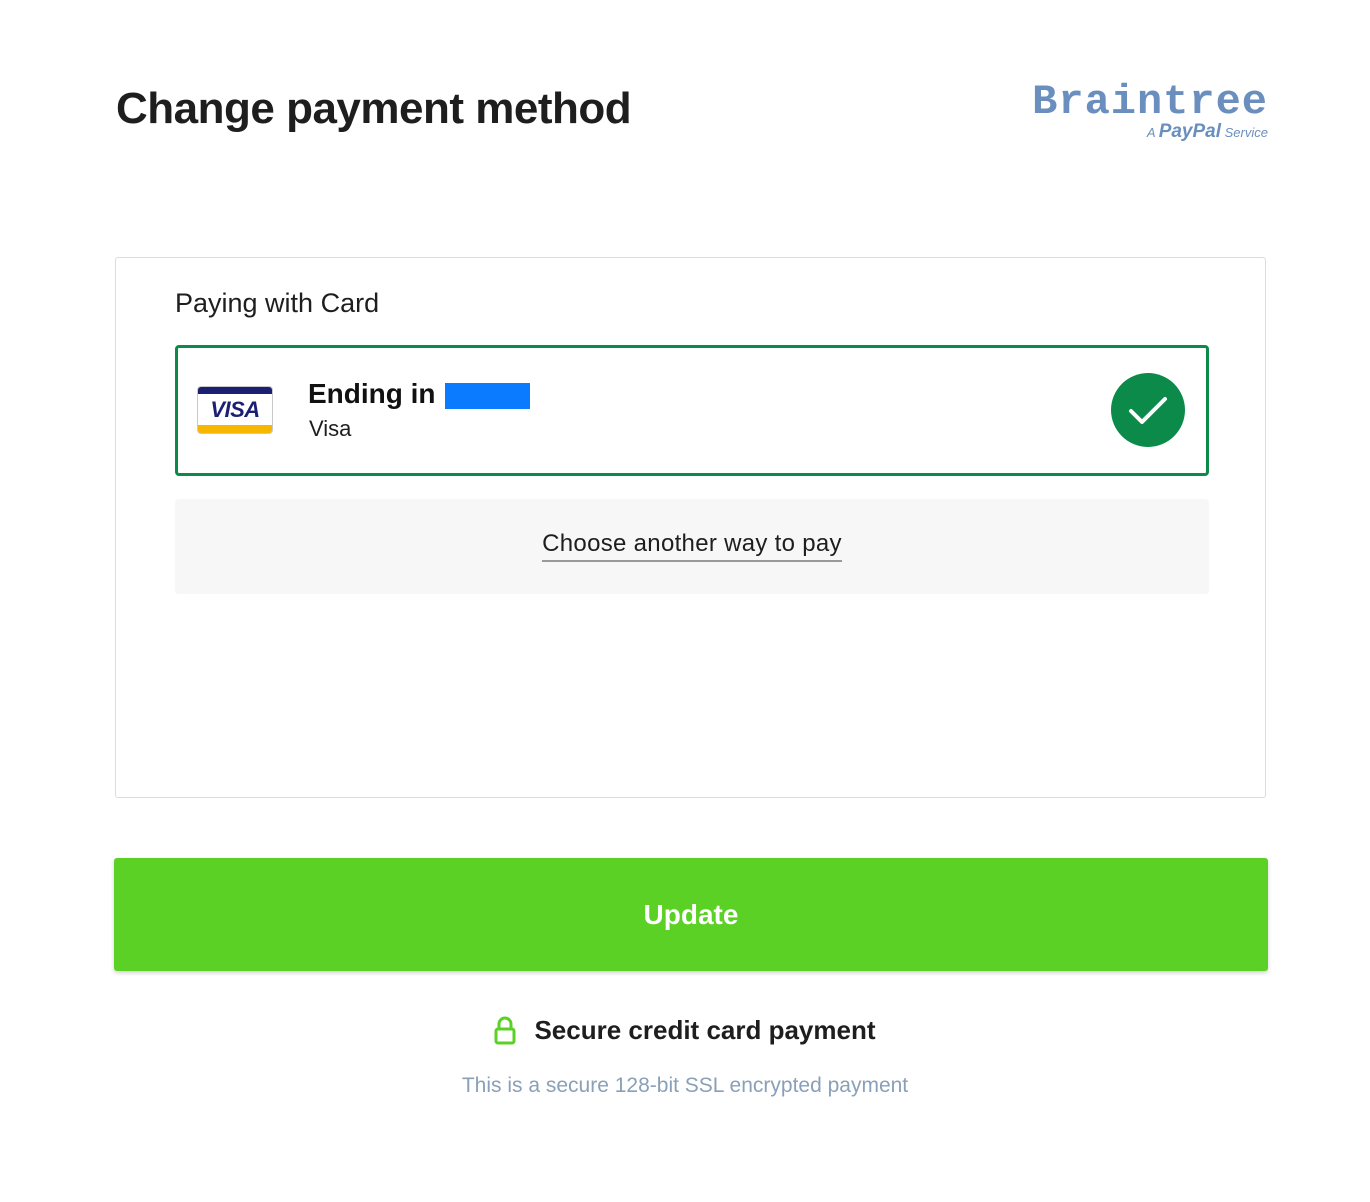 The width and height of the screenshot is (1370, 1202). I want to click on selected-payment-method: VISA Ending in Visa, so click(692, 410).